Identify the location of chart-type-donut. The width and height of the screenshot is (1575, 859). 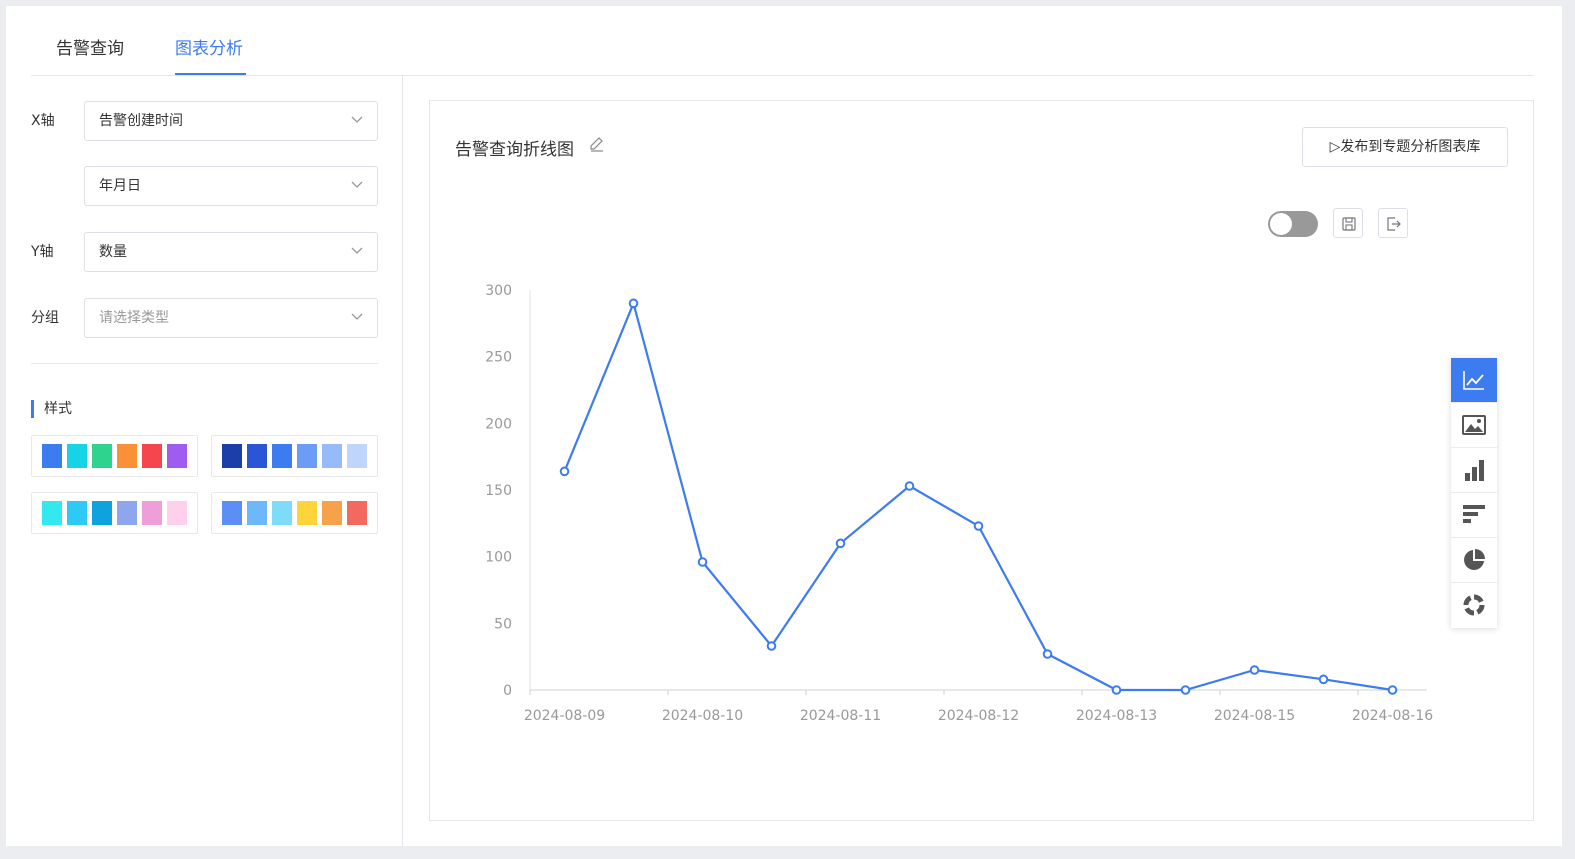
(1474, 605).